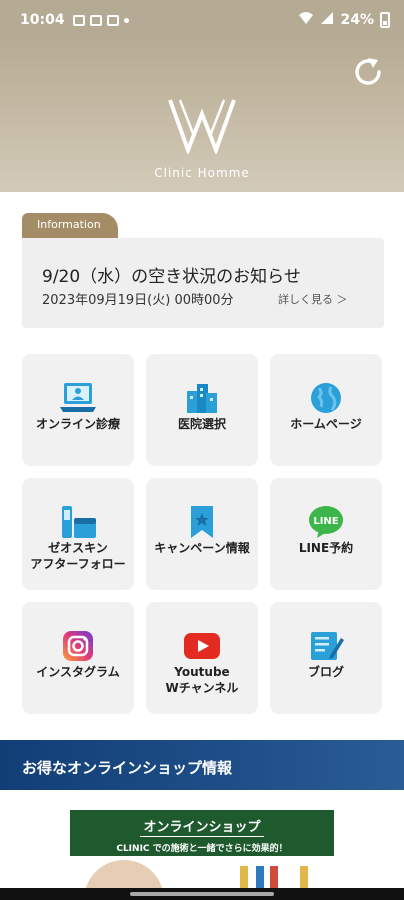  What do you see at coordinates (78, 522) in the screenshot?
I see `skincare-icon` at bounding box center [78, 522].